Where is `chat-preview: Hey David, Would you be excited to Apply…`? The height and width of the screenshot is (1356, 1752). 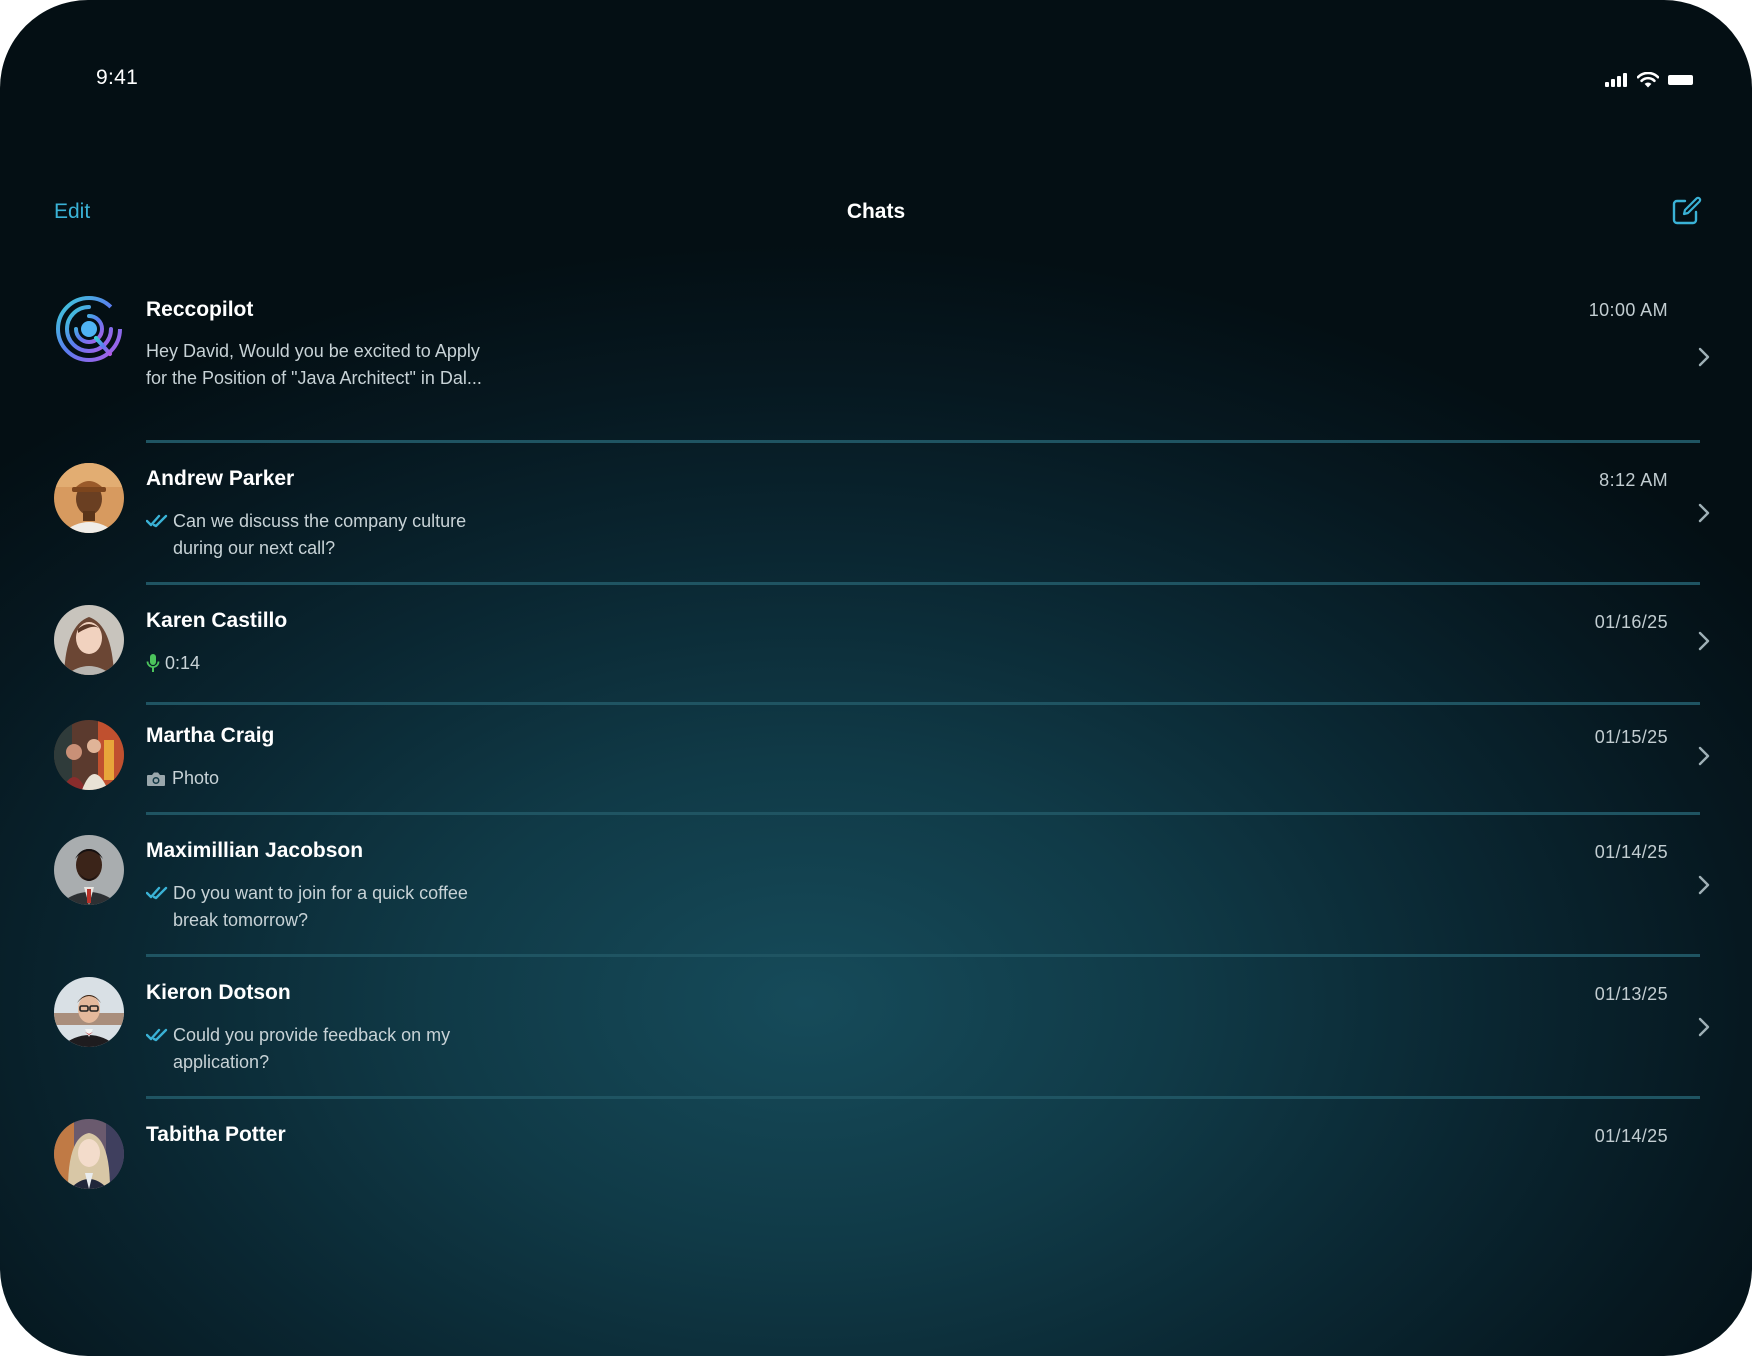
chat-preview: Hey David, Would you be excited to Apply… is located at coordinates (314, 364).